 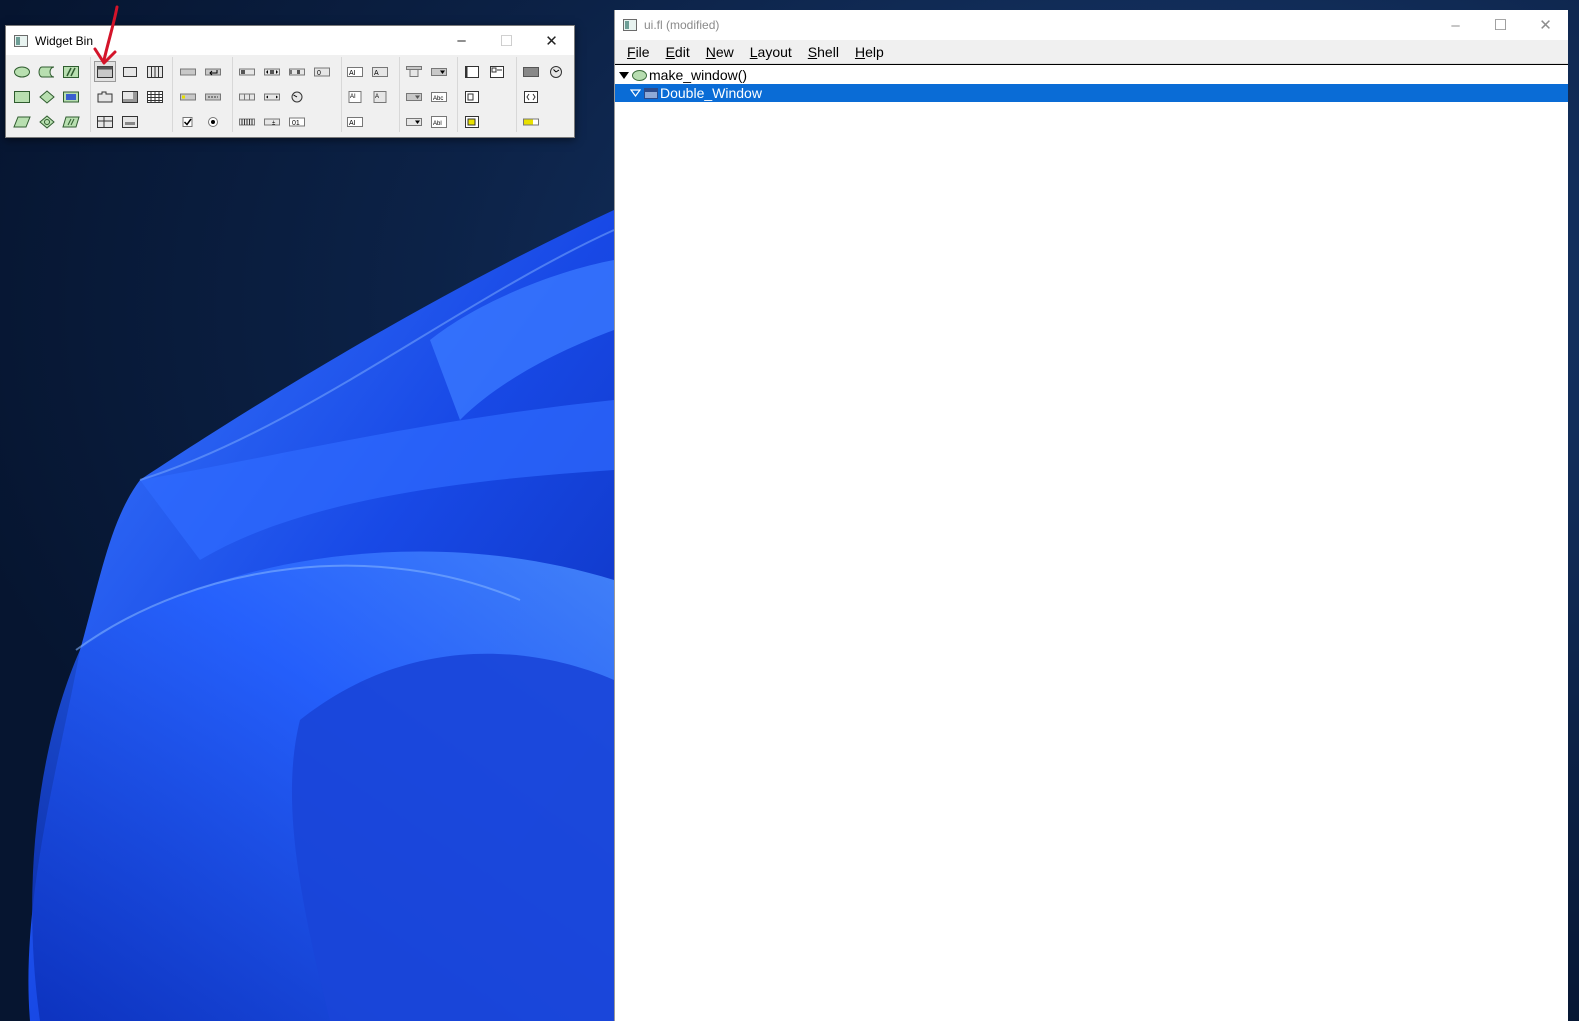 I want to click on decl-block-tool-icon, so click(x=47, y=96).